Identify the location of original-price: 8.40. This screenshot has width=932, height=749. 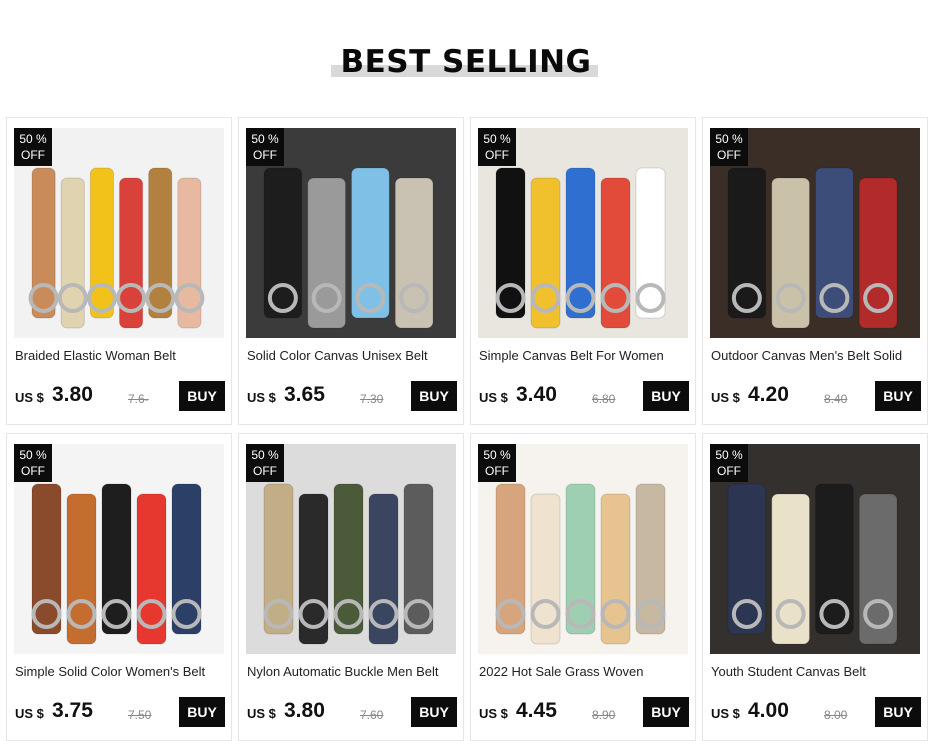
(836, 399).